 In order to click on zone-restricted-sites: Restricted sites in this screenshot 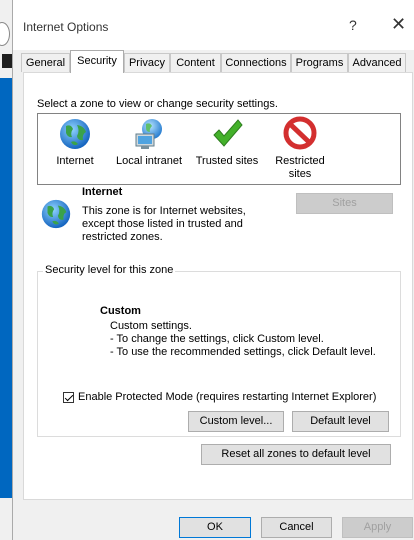, I will do `click(300, 148)`.